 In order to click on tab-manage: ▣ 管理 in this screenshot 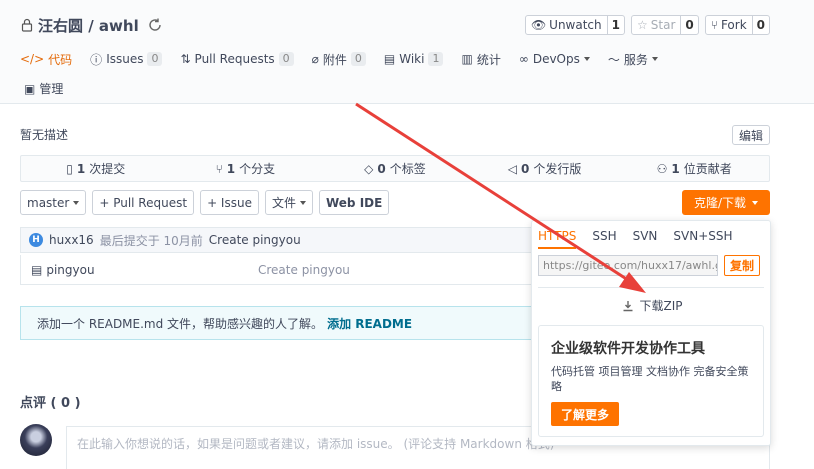, I will do `click(43, 88)`.